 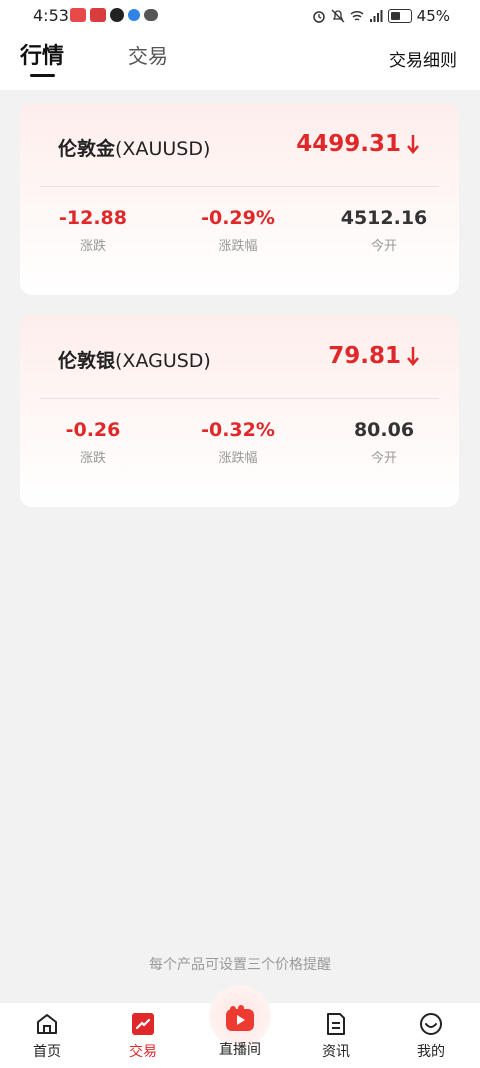 I want to click on nav-profile: 我的, so click(x=431, y=1036).